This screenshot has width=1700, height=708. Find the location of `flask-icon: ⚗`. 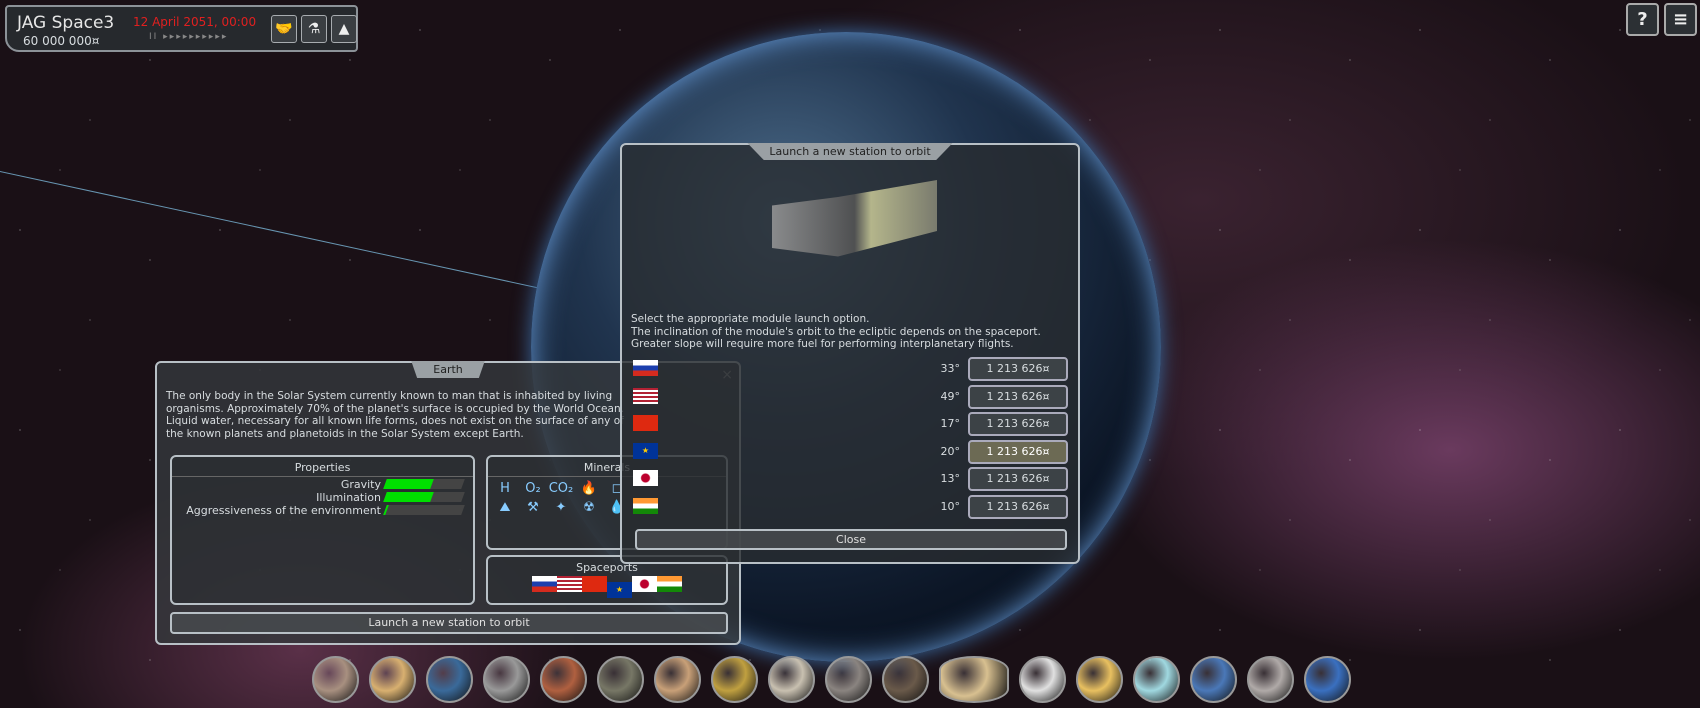

flask-icon: ⚗ is located at coordinates (314, 29).